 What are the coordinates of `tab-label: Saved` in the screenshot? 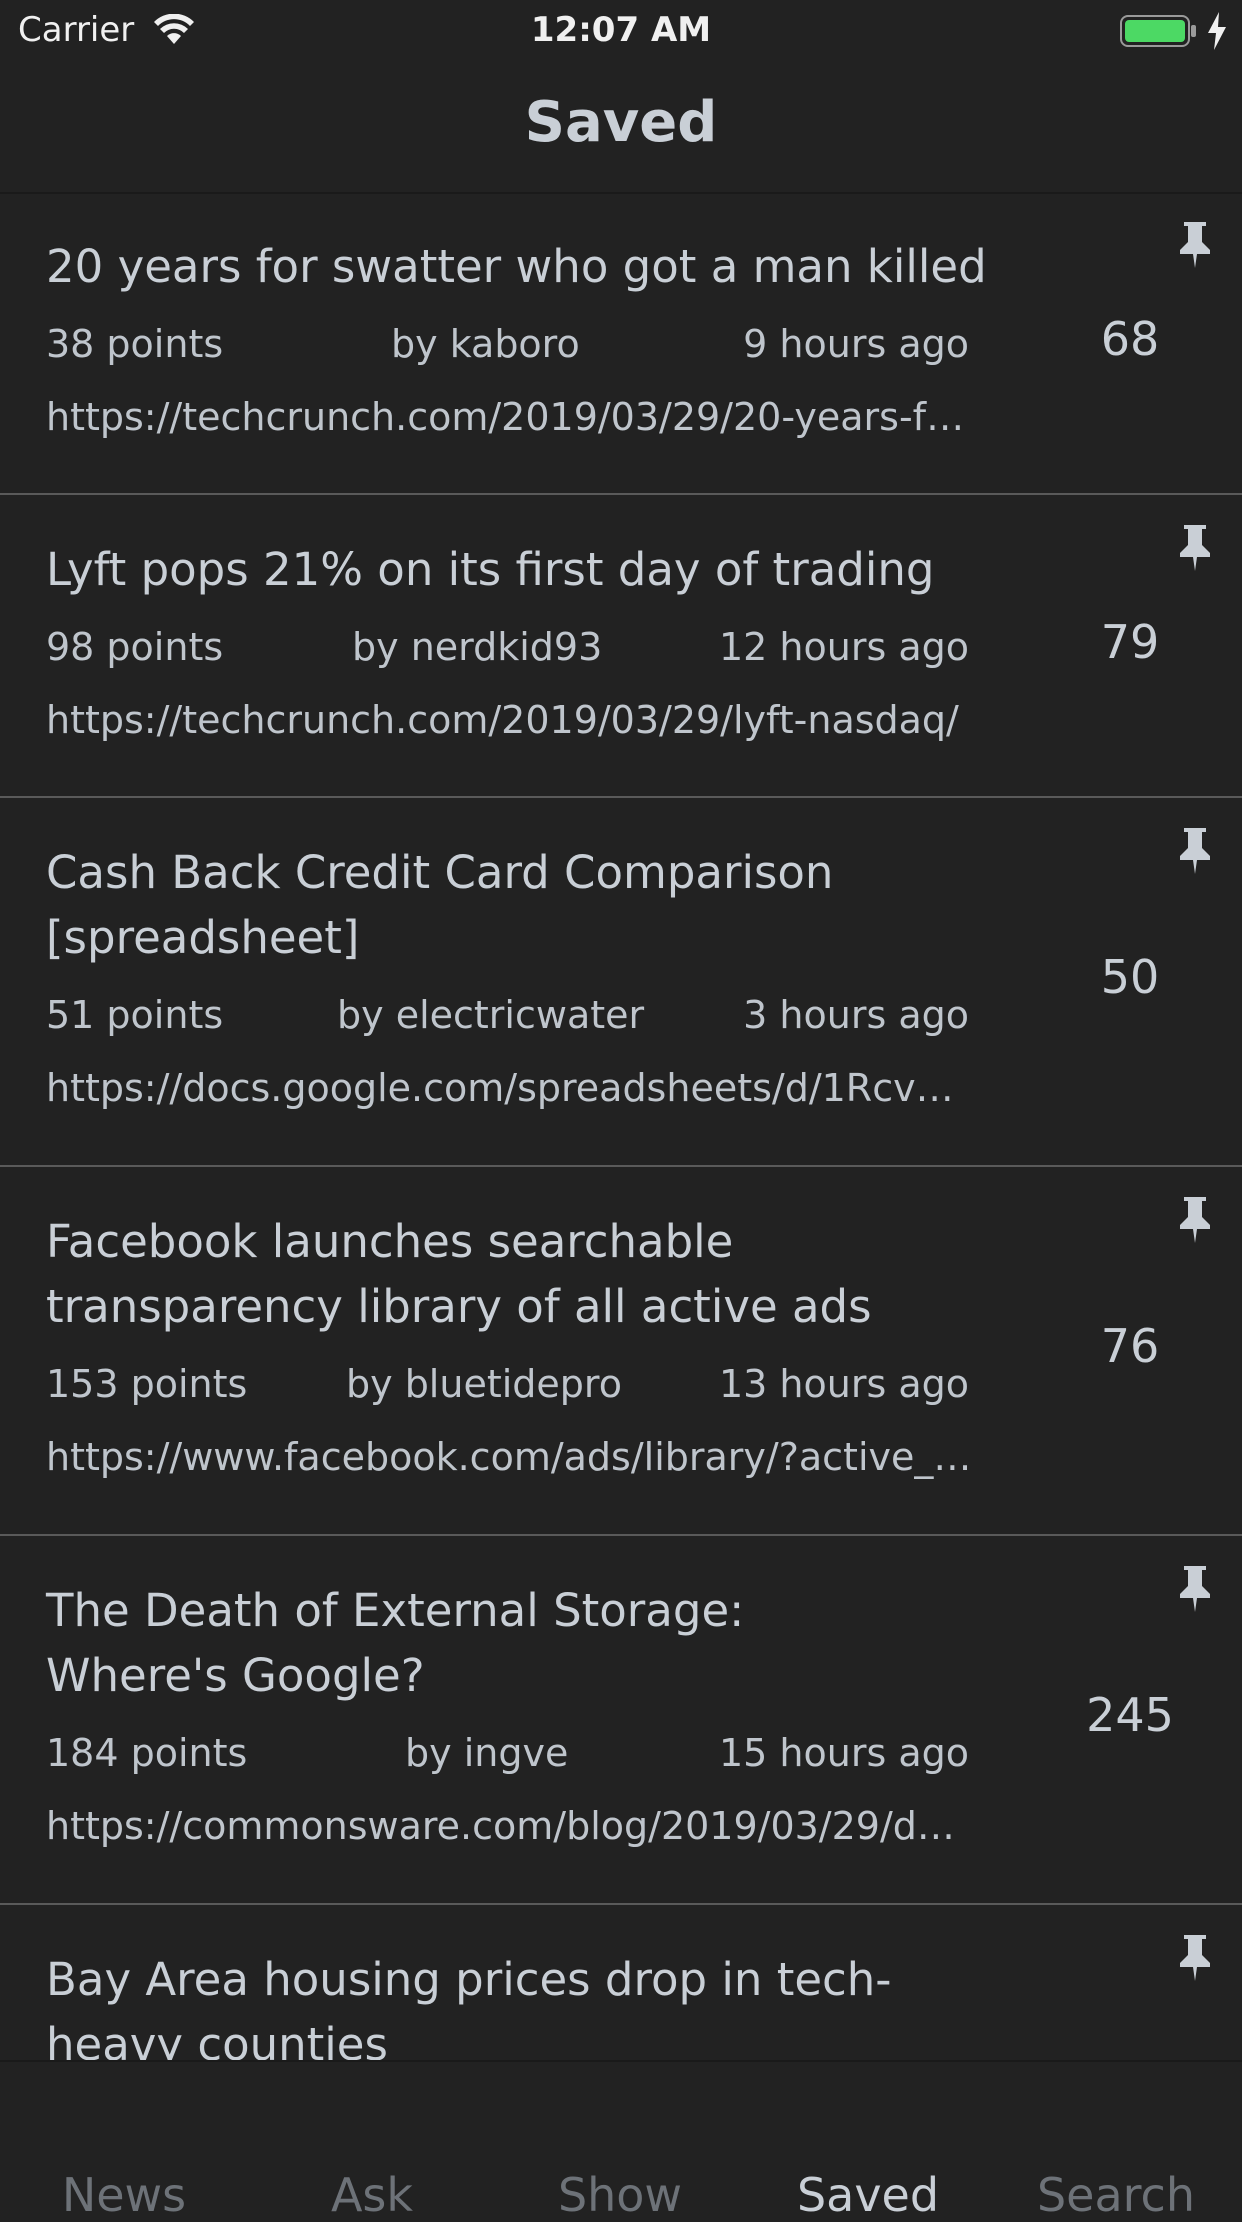 It's located at (868, 2195).